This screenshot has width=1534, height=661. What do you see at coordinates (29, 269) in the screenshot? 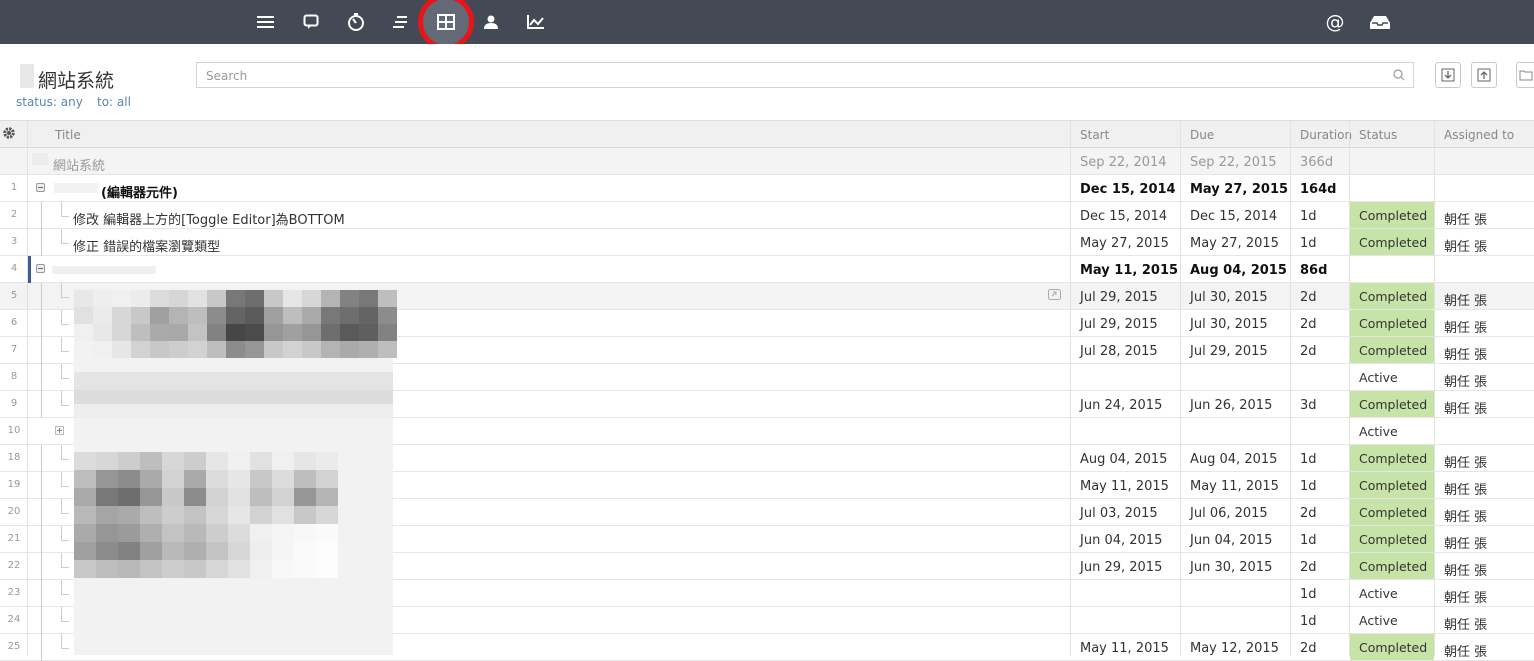
I see `selected-row-marker` at bounding box center [29, 269].